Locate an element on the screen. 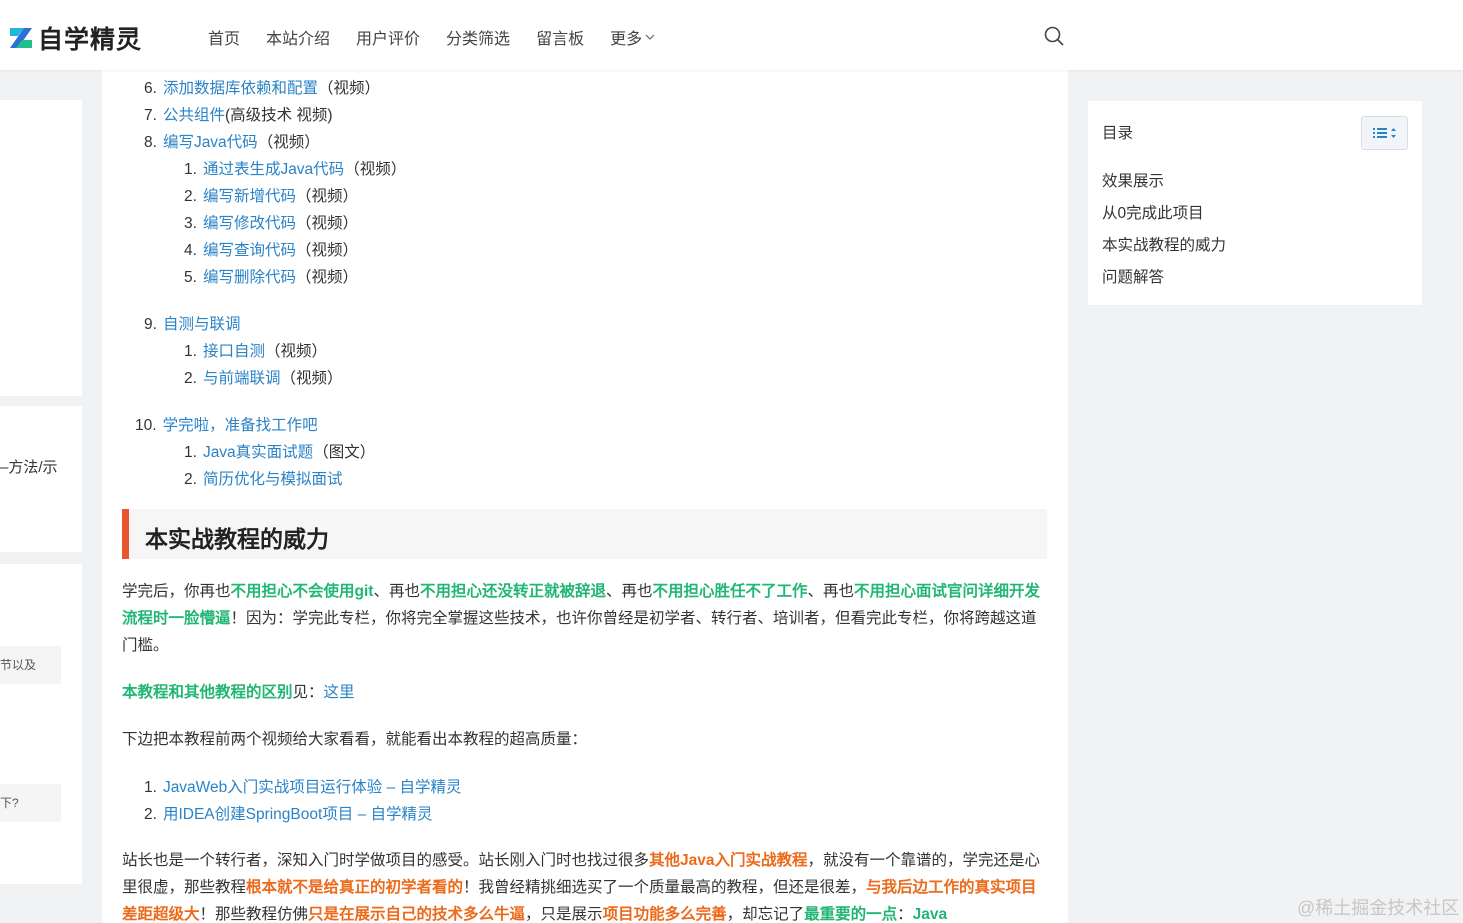  section-title: 本实战教程的威力 is located at coordinates (237, 539).